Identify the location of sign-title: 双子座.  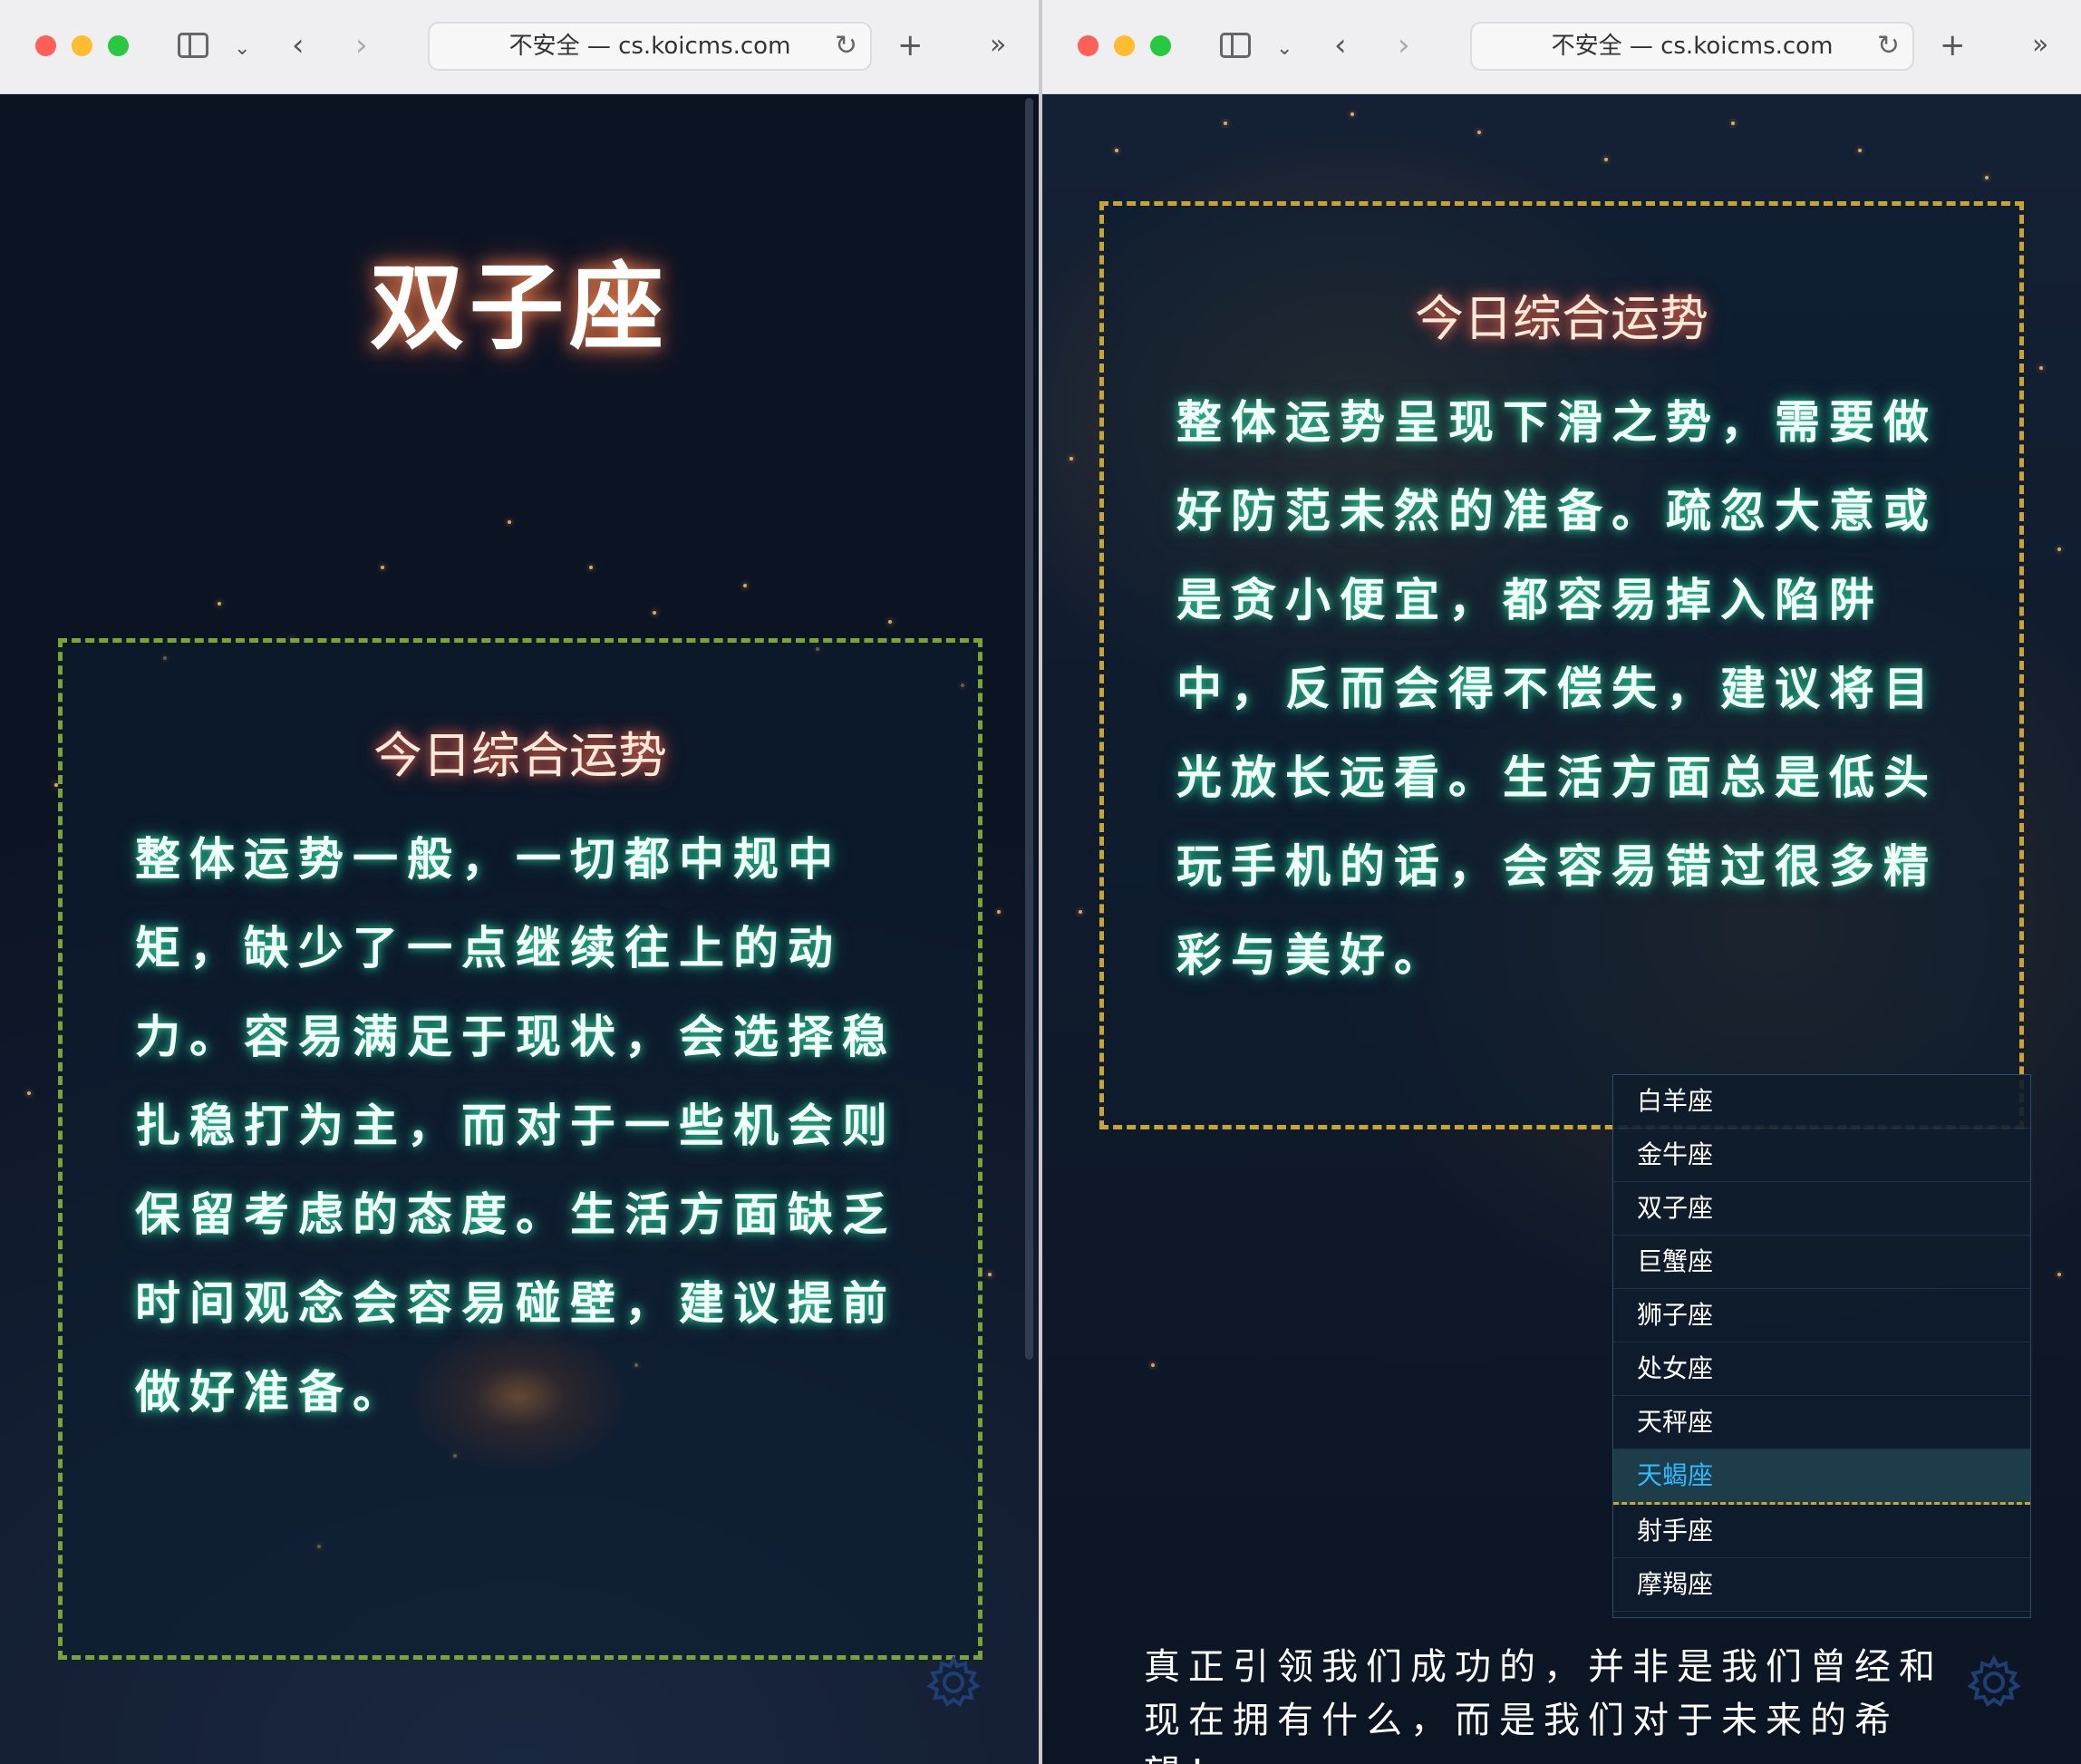
(519, 307).